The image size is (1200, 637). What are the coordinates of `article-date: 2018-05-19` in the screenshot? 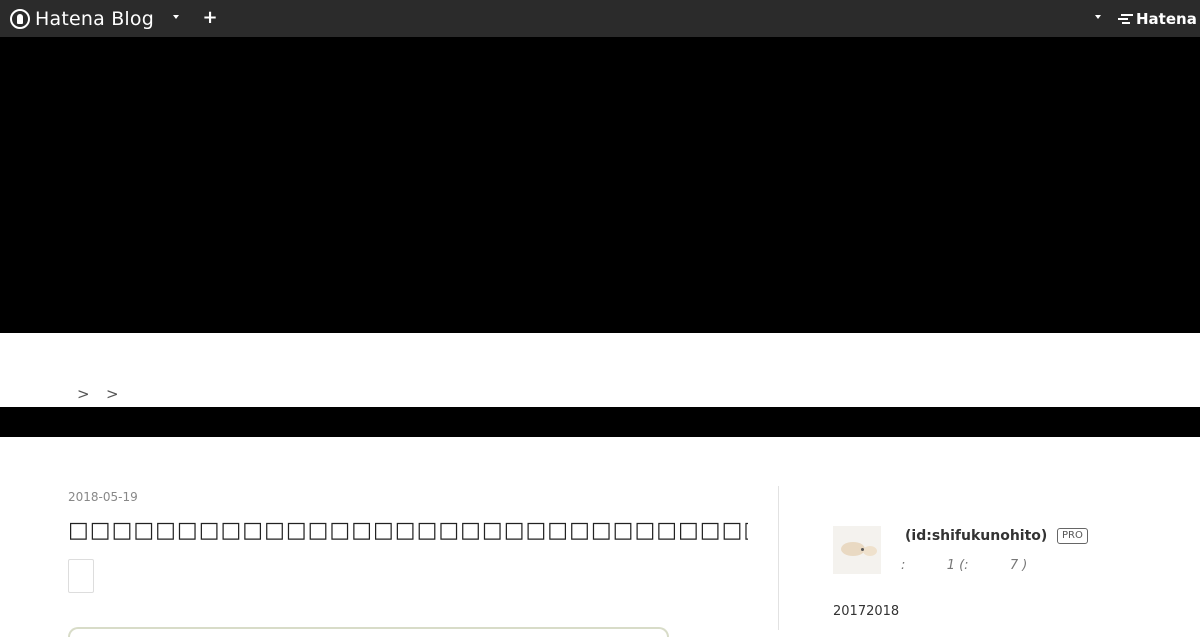 It's located at (103, 497).